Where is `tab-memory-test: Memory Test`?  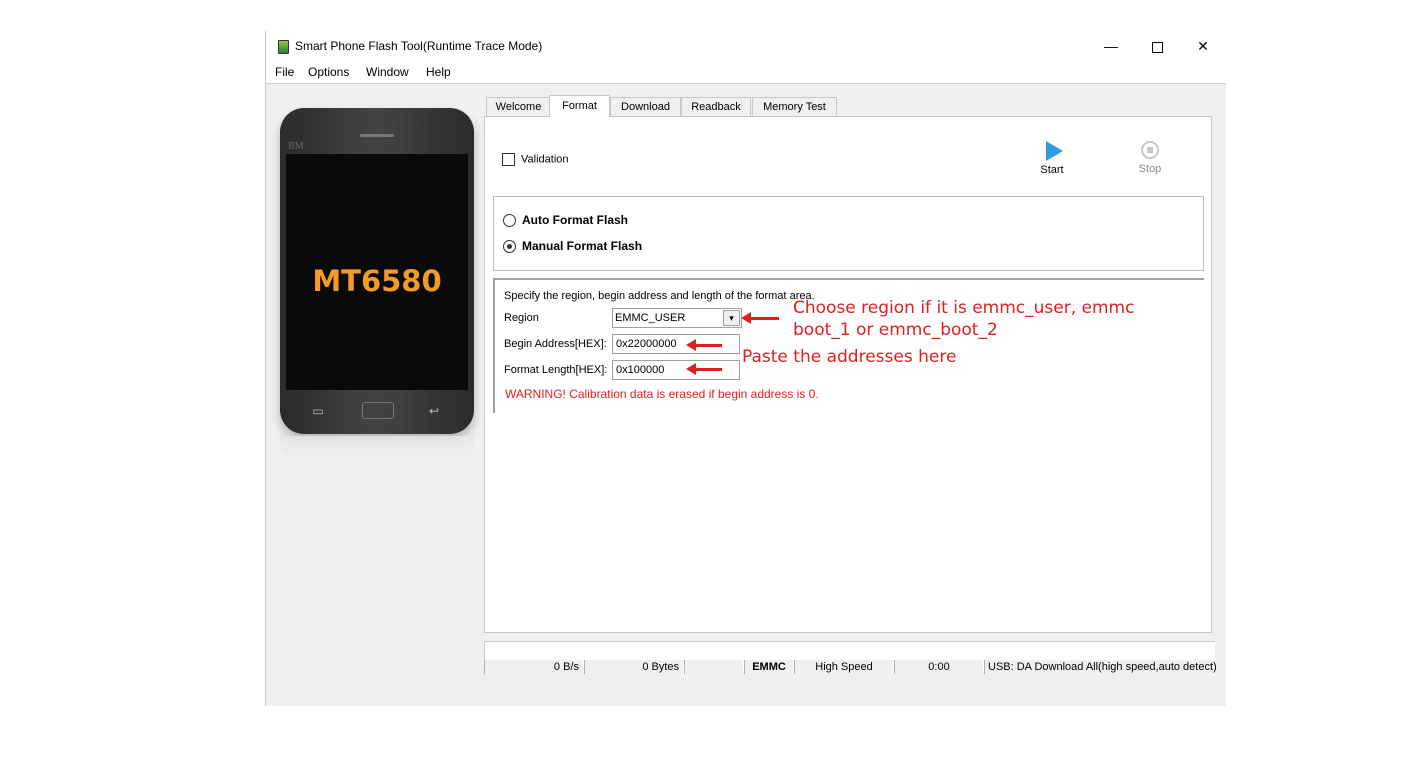 tab-memory-test: Memory Test is located at coordinates (794, 106).